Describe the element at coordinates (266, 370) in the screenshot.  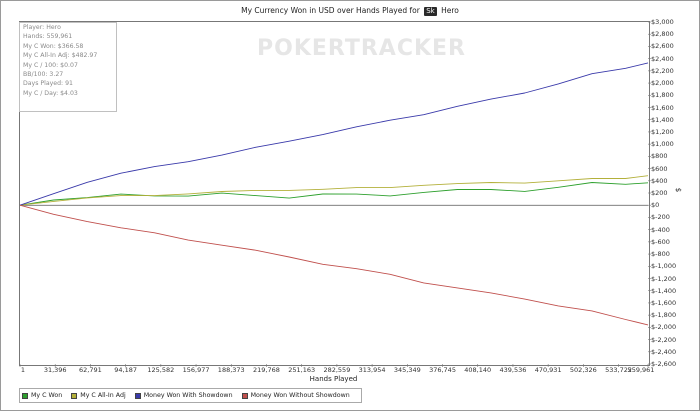
I see `x-tick-label: 219,768` at that location.